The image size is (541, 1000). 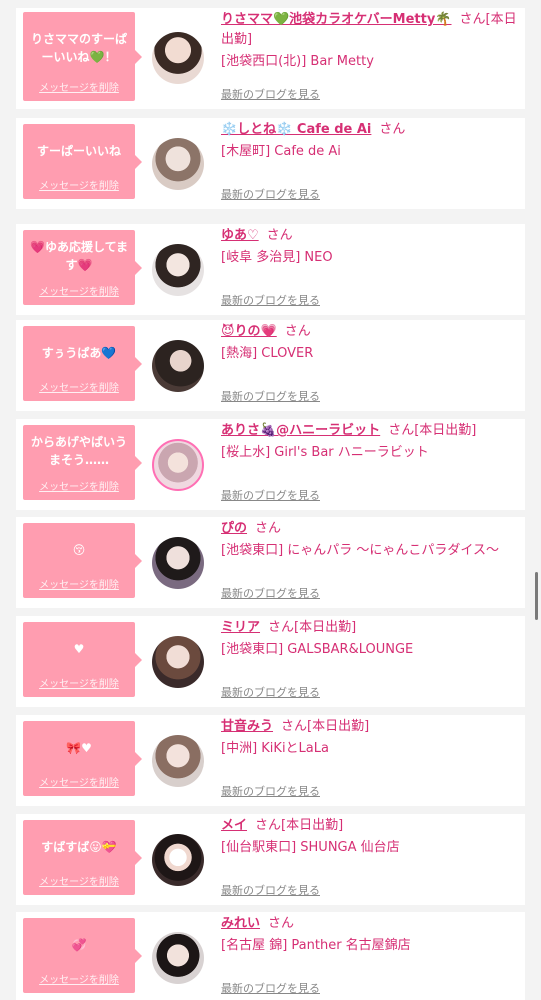 I want to click on message-text: すばすば😛💝, so click(x=79, y=847).